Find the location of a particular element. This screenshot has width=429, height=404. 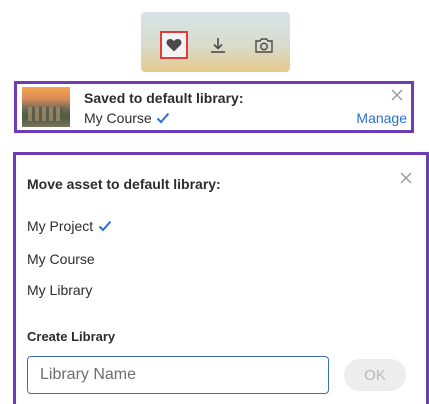

library-item-my-project: My Project is located at coordinates (69, 226).